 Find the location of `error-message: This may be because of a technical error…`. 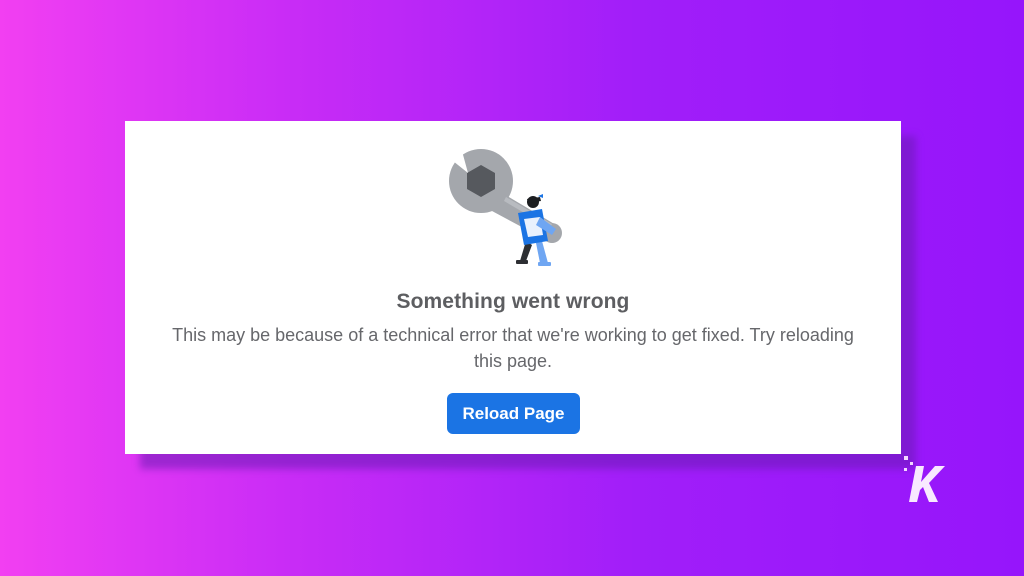

error-message: This may be because of a technical error… is located at coordinates (513, 348).